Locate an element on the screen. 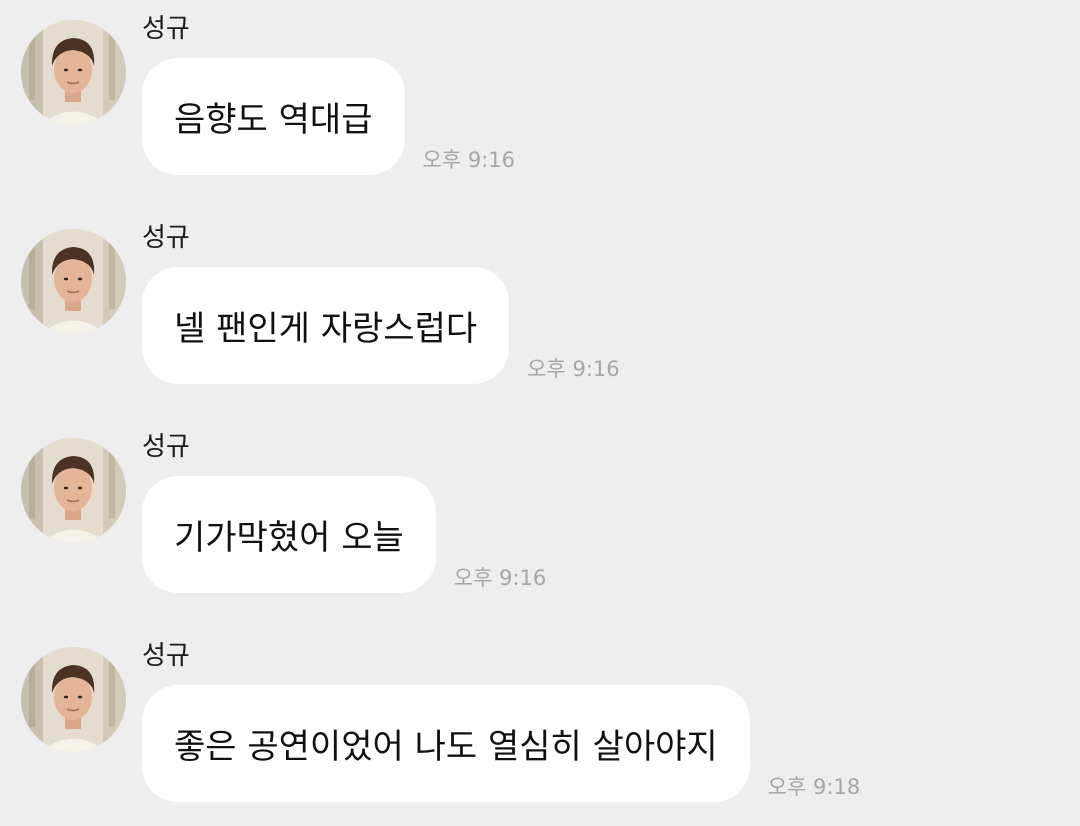 Image resolution: width=1080 pixels, height=826 pixels. message-bubble: 넬 팬인게 자랑스럽다 is located at coordinates (326, 325).